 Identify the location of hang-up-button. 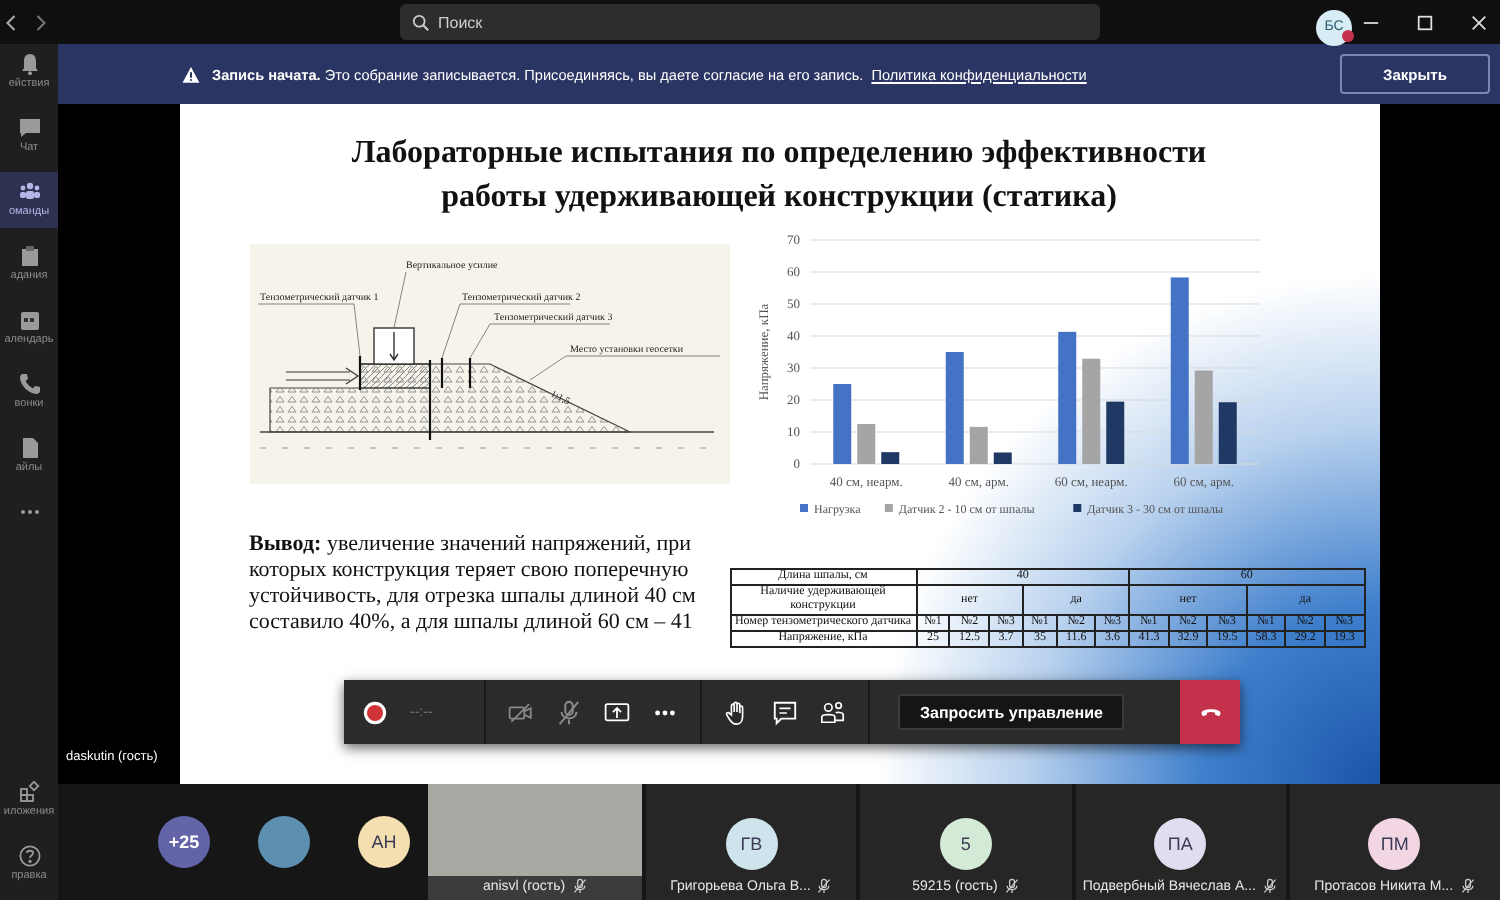
(1210, 712).